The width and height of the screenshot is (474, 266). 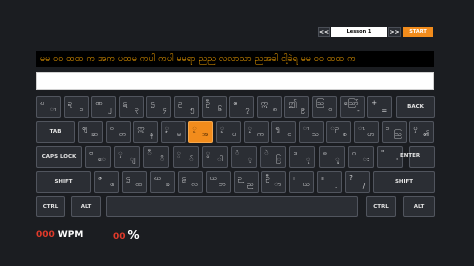 I want to click on key-upper-char: ဤ, so click(x=292, y=103).